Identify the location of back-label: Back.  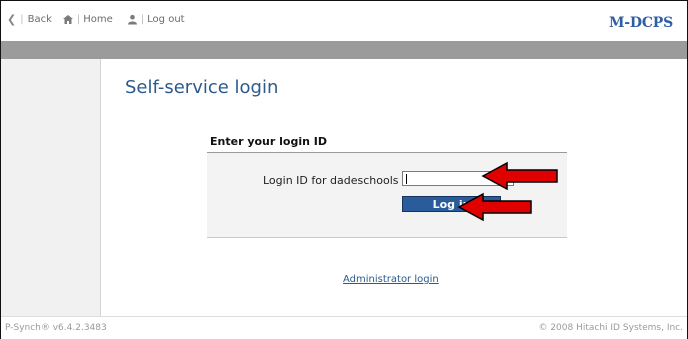
(39, 19).